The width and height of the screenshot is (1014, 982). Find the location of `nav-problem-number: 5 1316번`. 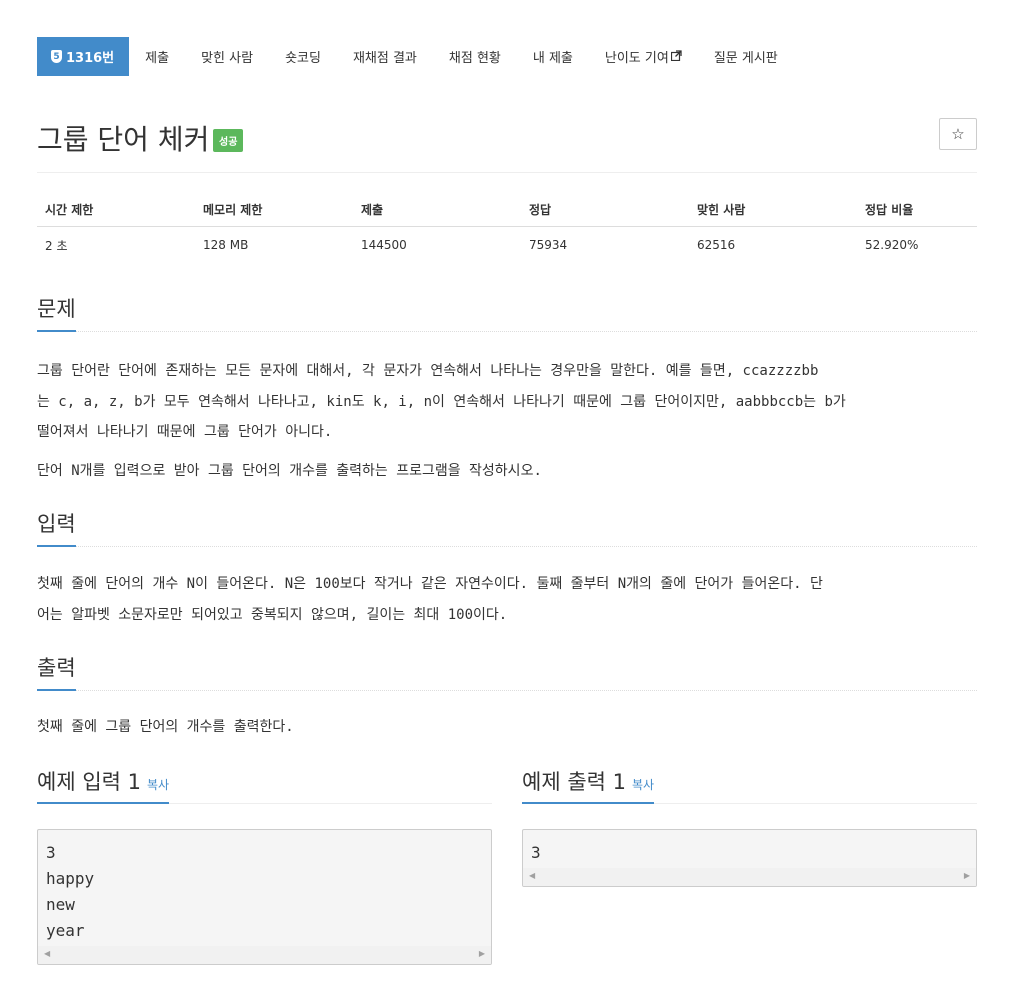

nav-problem-number: 5 1316번 is located at coordinates (83, 56).